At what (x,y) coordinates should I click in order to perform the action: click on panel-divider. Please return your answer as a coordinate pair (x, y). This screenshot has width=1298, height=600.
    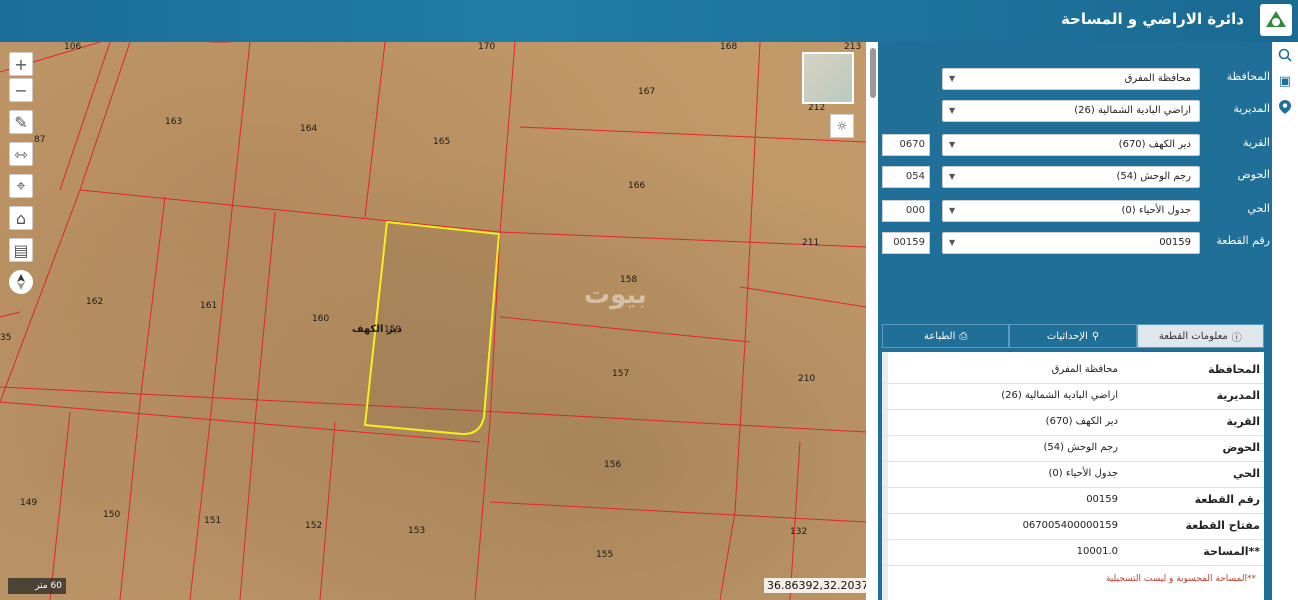
    Looking at the image, I should click on (872, 321).